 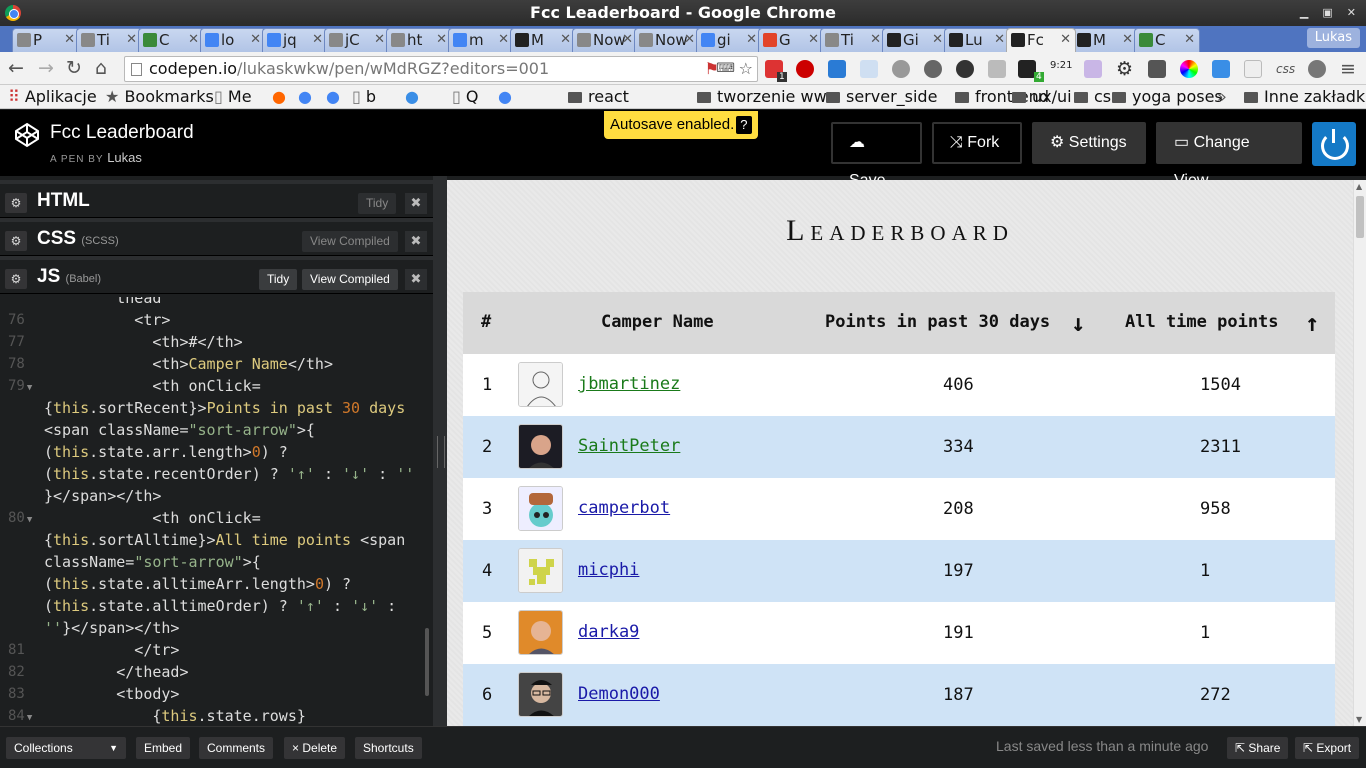 I want to click on delete-button: × Delete, so click(x=315, y=748).